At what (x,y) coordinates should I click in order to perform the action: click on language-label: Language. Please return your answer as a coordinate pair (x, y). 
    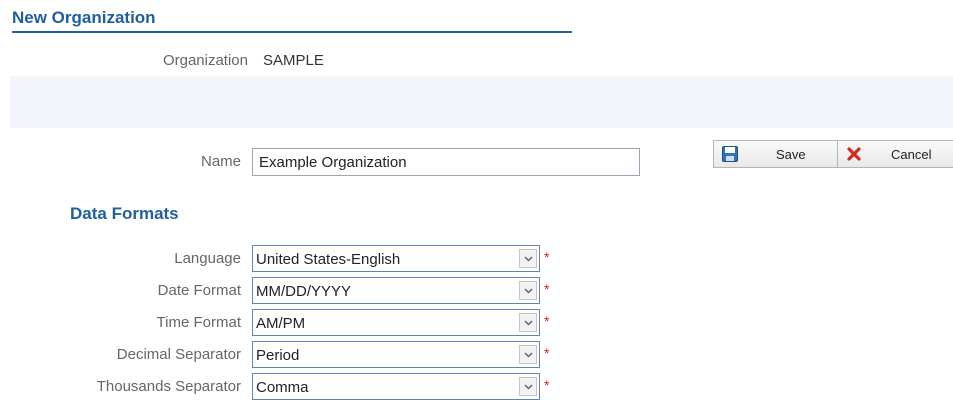
    Looking at the image, I should click on (207, 258).